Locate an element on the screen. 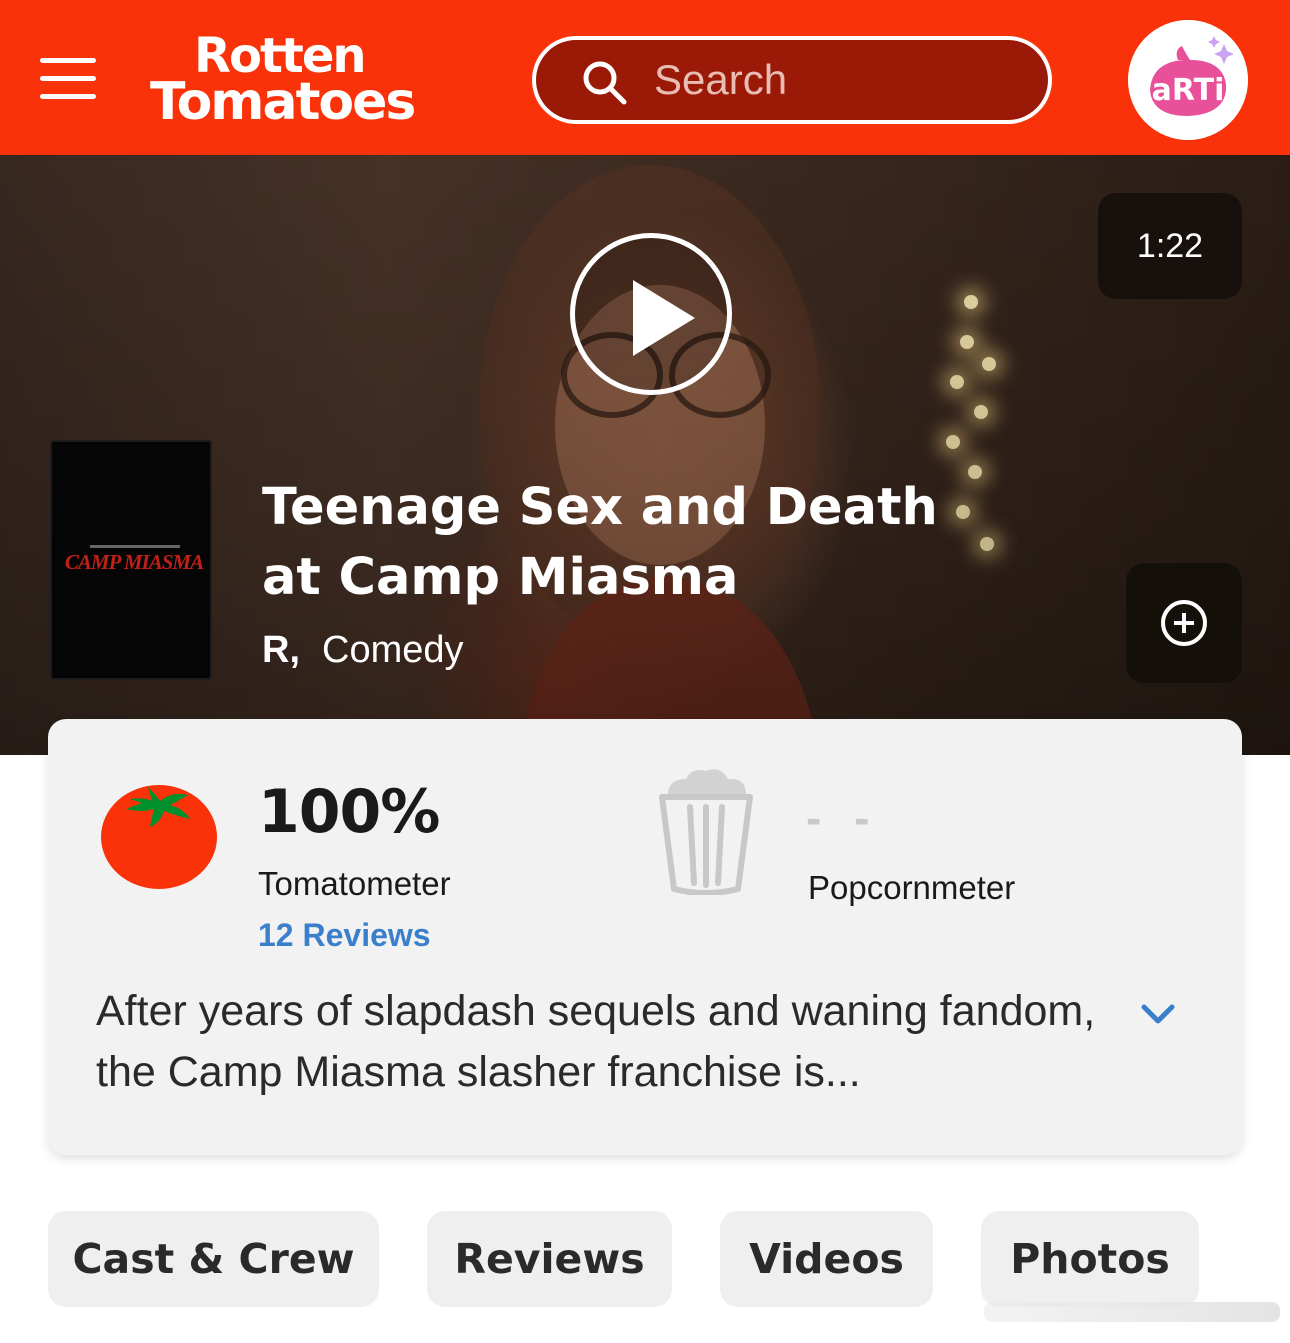 Image resolution: width=1290 pixels, height=1343 pixels. tab-reviews: Reviews is located at coordinates (549, 1259).